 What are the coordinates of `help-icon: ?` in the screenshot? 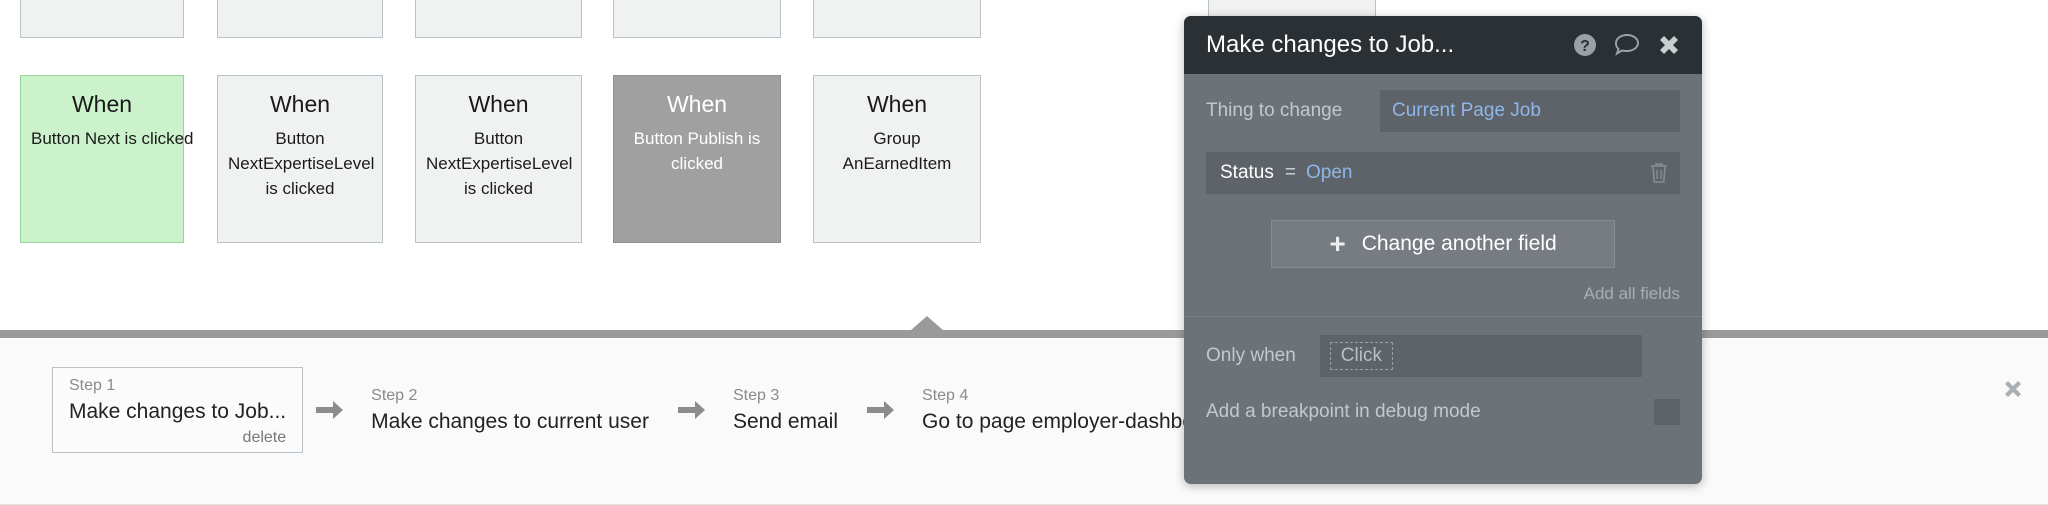 It's located at (1585, 45).